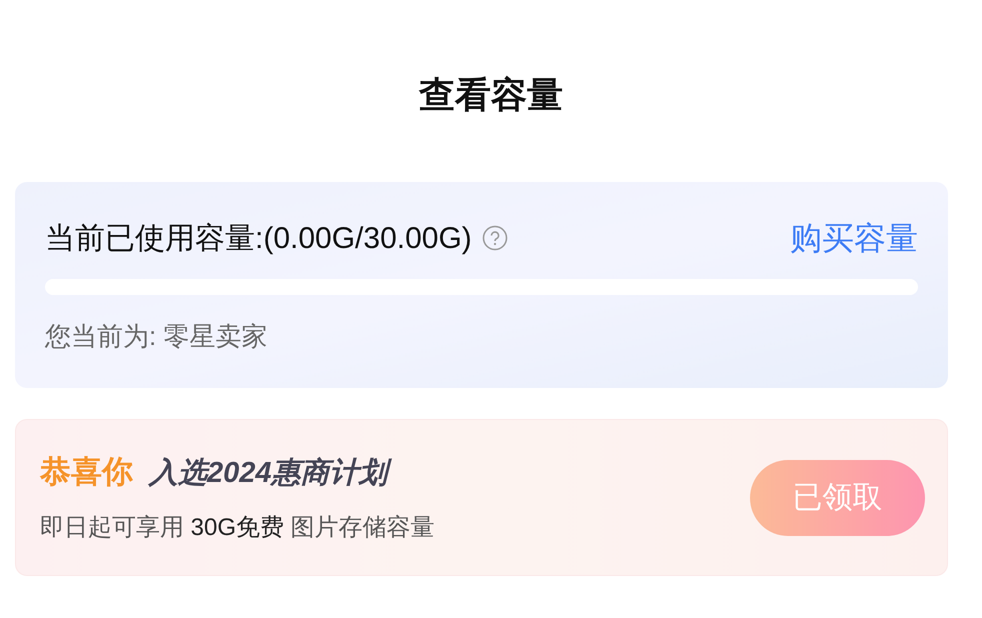 The height and width of the screenshot is (618, 982). What do you see at coordinates (237, 527) in the screenshot?
I see `promo-description: 即日起可享用 30G免费 图片存储容量` at bounding box center [237, 527].